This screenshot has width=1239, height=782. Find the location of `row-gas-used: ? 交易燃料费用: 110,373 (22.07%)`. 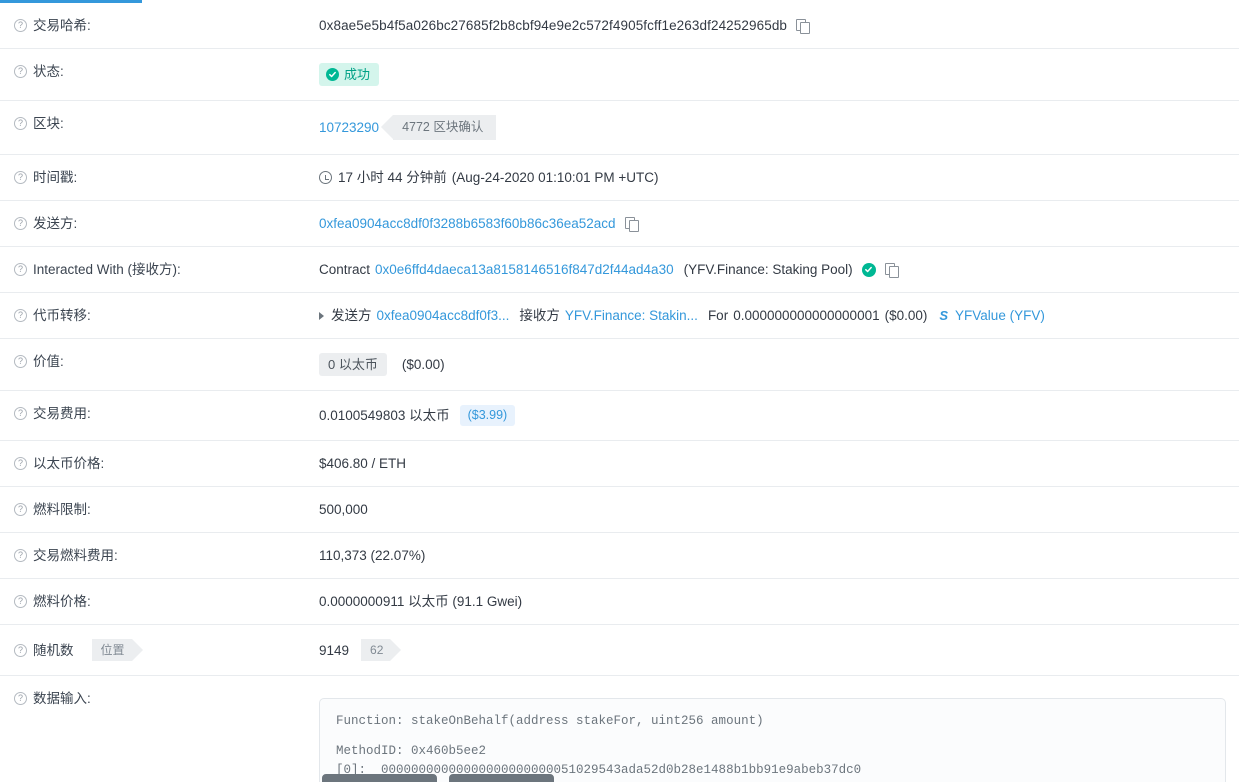

row-gas-used: ? 交易燃料费用: 110,373 (22.07%) is located at coordinates (619, 556).